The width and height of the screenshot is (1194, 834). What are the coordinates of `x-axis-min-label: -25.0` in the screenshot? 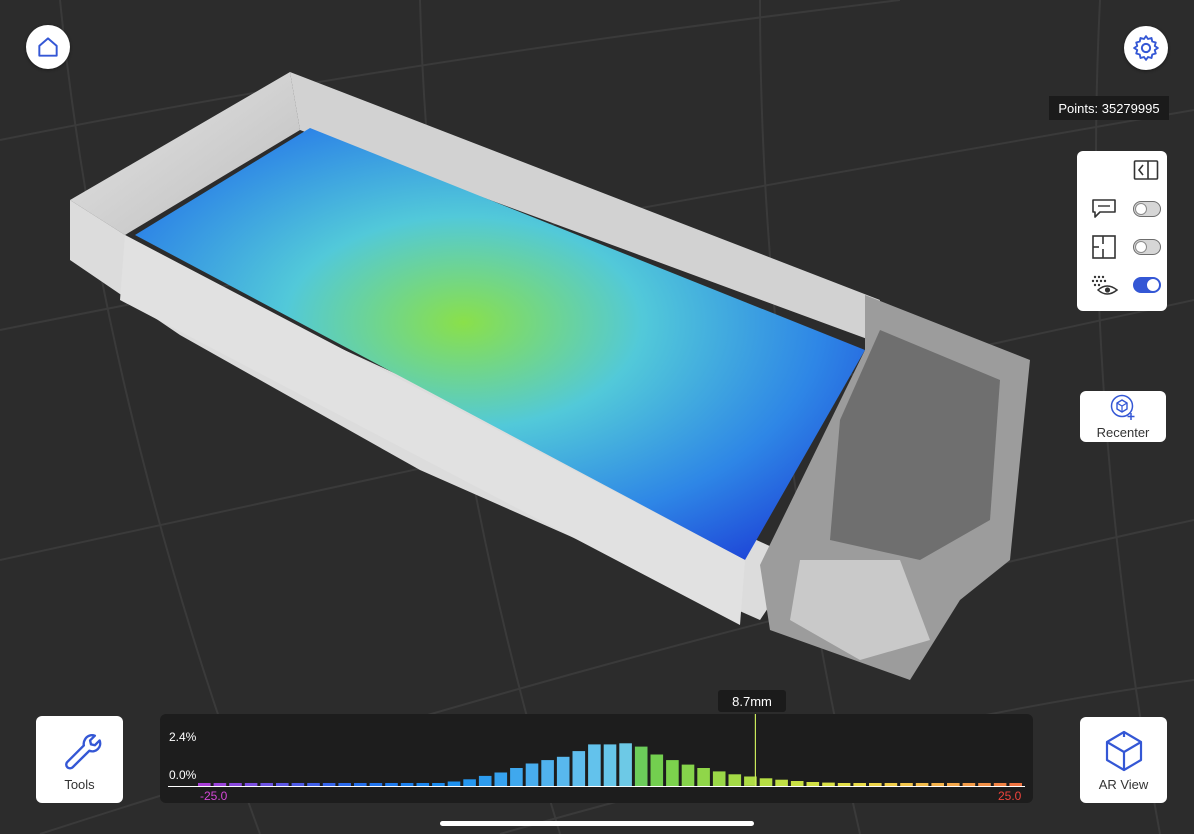 It's located at (214, 796).